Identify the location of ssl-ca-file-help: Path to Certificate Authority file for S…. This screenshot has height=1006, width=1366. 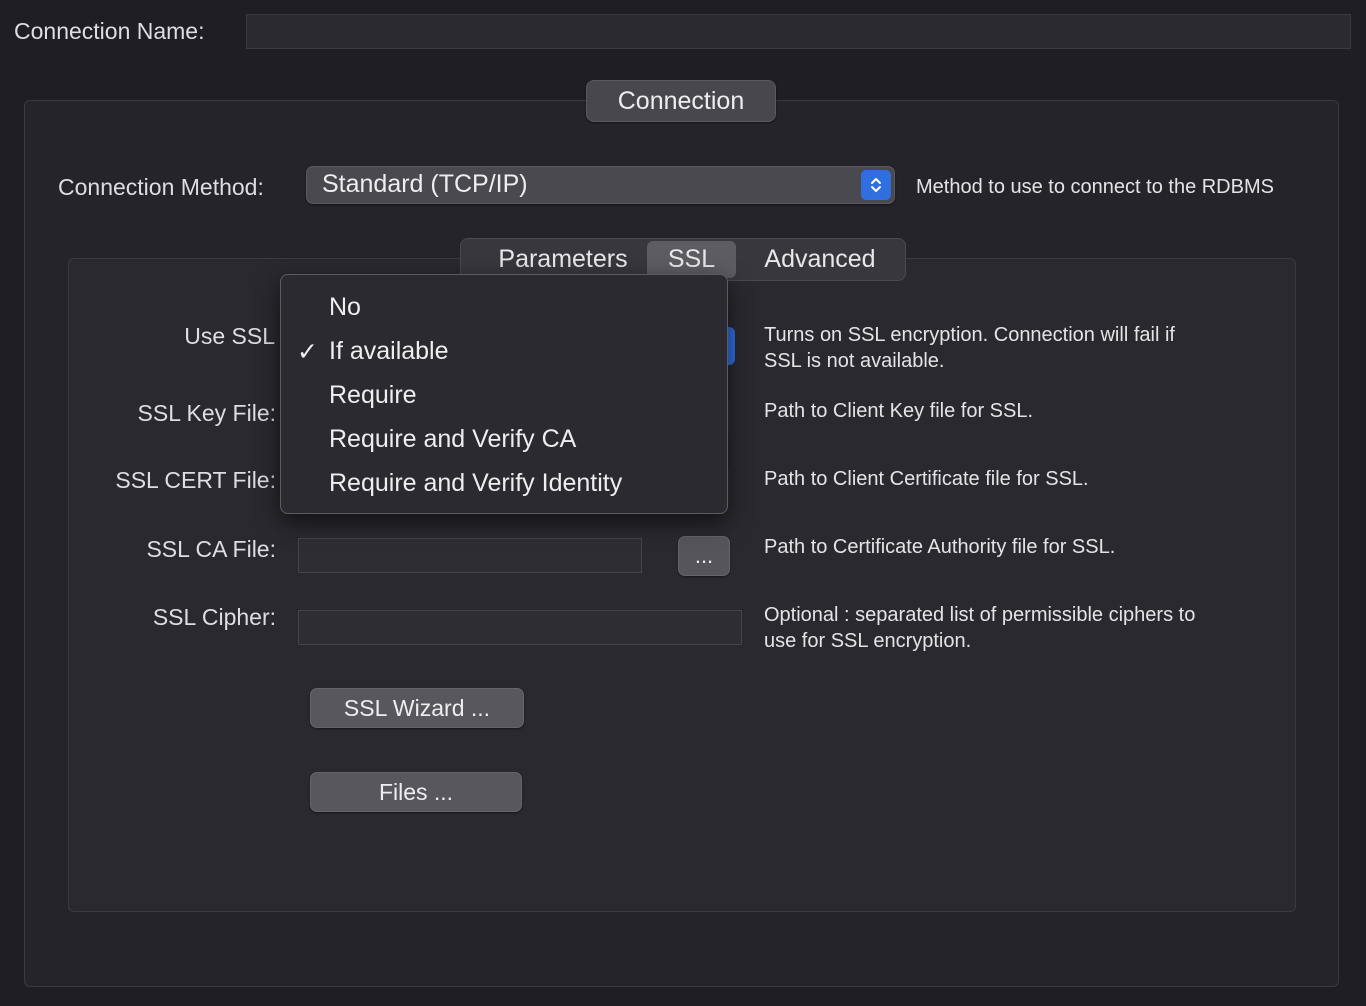
(940, 547).